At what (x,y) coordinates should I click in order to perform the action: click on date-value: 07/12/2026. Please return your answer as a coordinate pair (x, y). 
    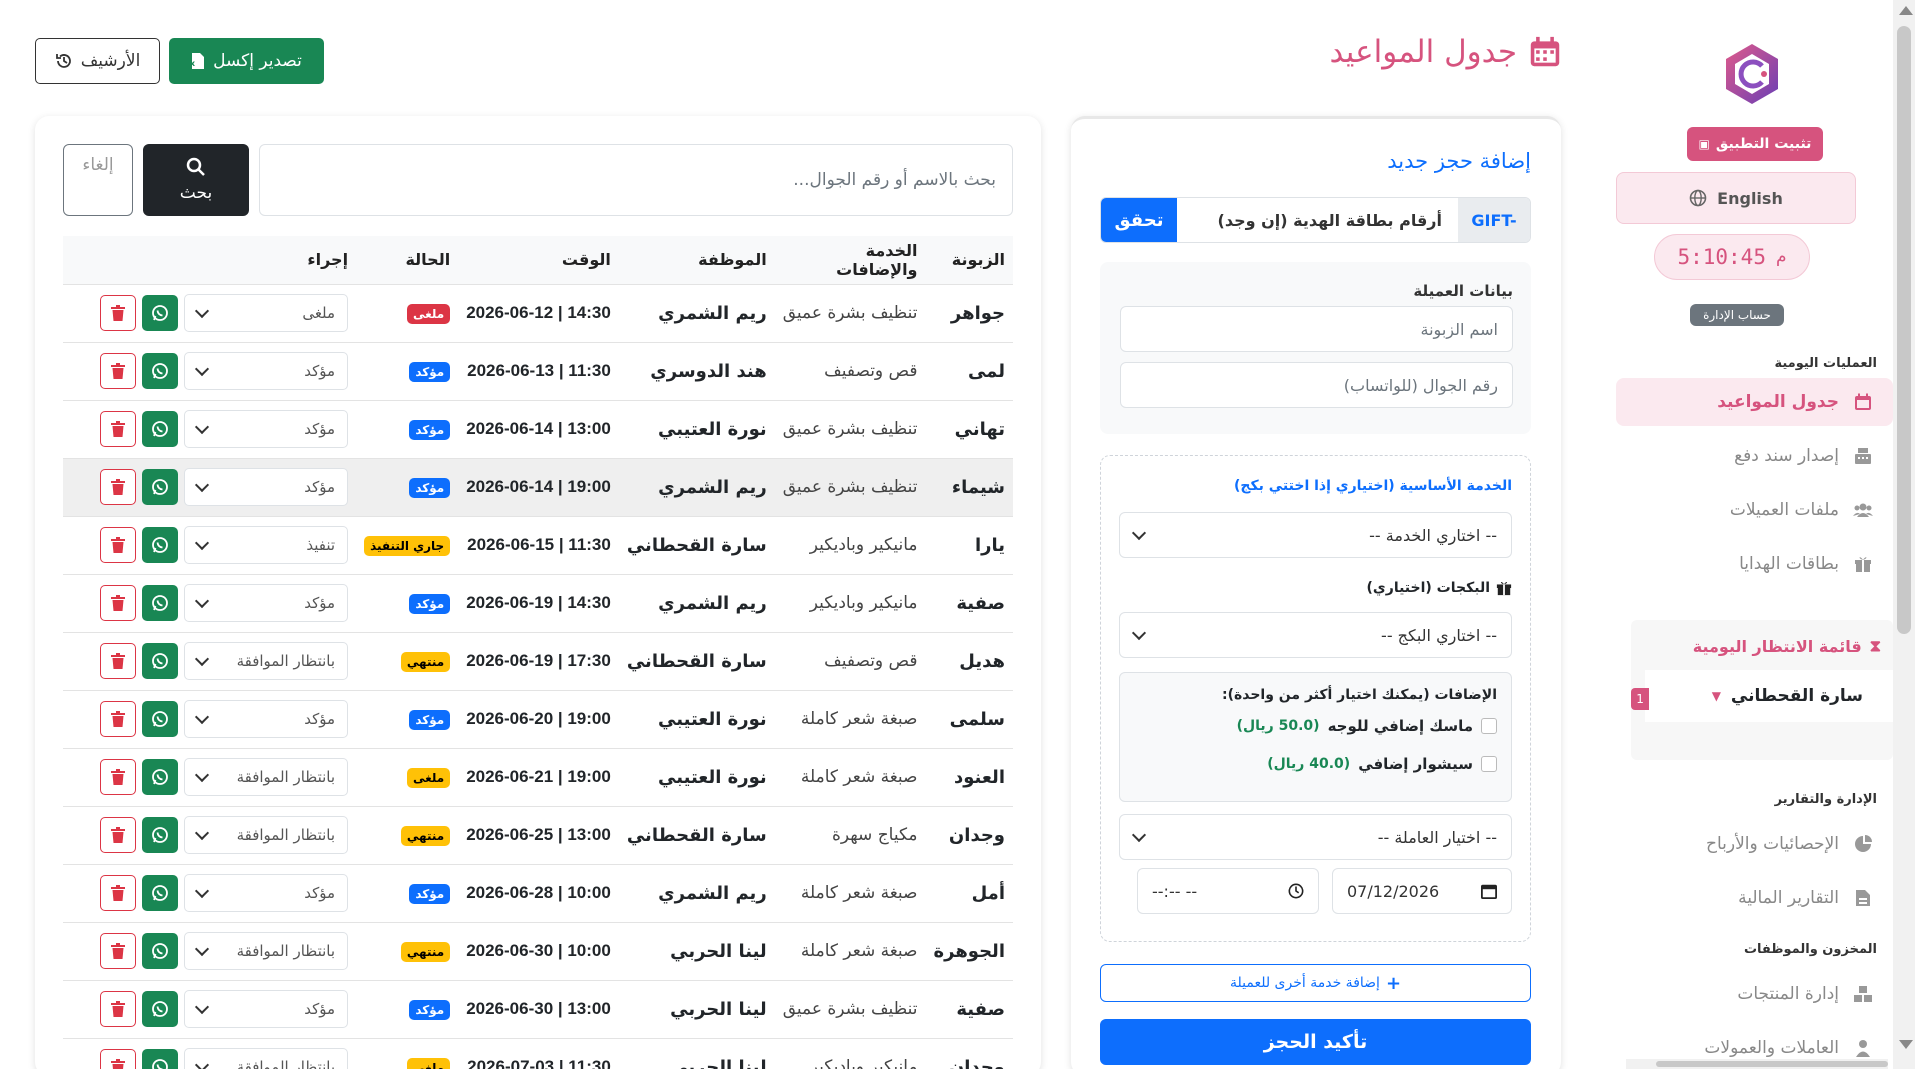
    Looking at the image, I should click on (1393, 891).